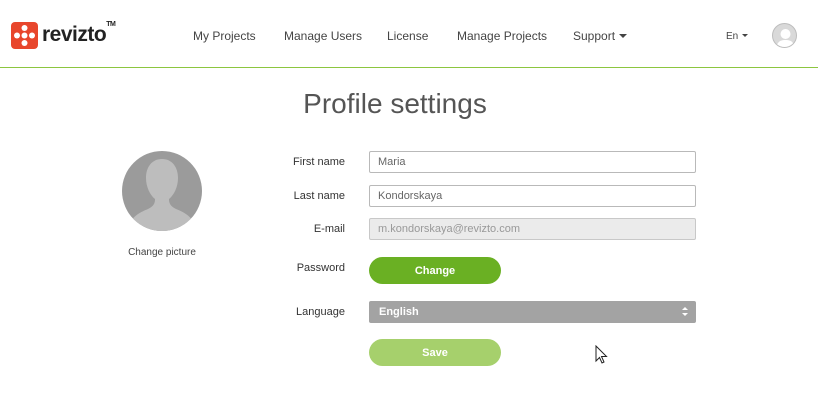  What do you see at coordinates (685, 312) in the screenshot?
I see `select-arrows-icon` at bounding box center [685, 312].